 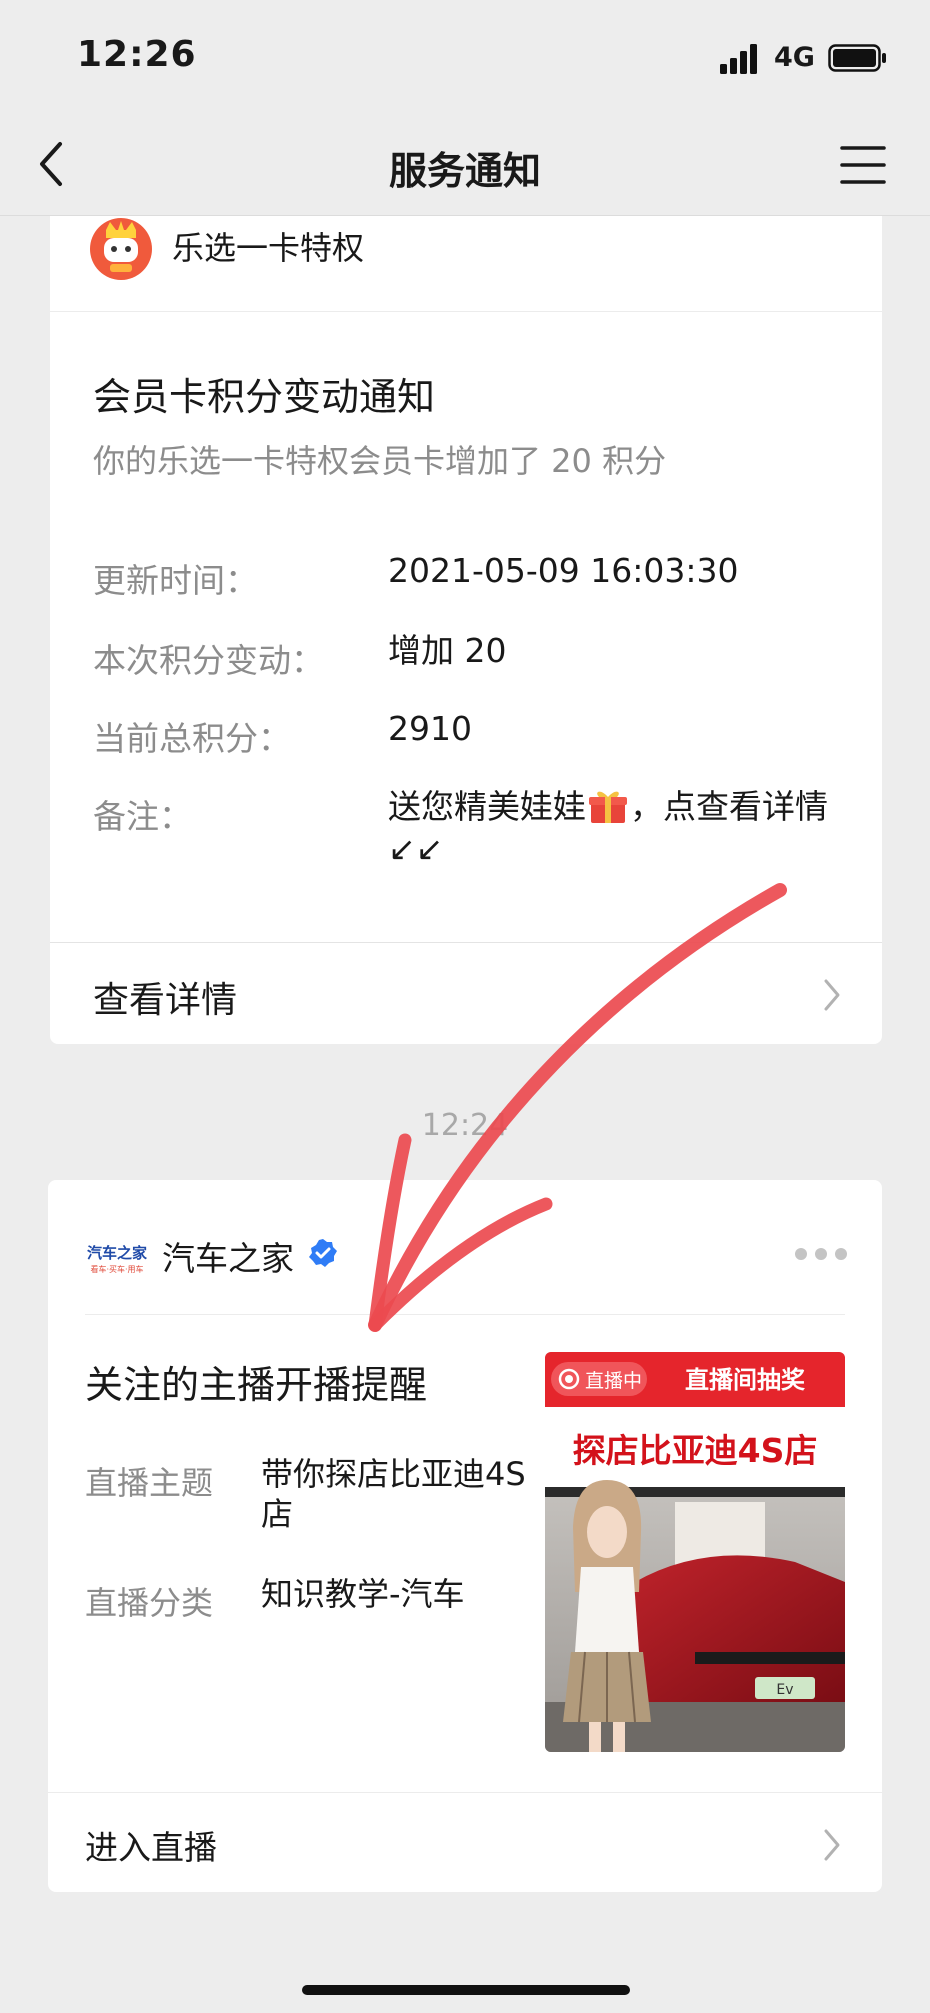 What do you see at coordinates (142, 816) in the screenshot?
I see `remark-label: 备注：` at bounding box center [142, 816].